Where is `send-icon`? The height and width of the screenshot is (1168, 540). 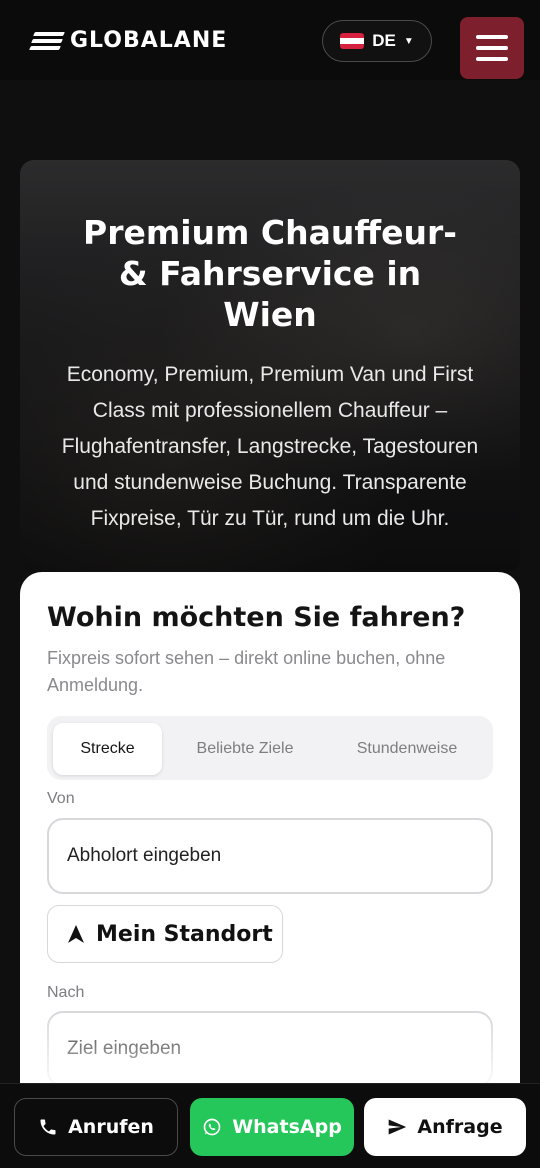
send-icon is located at coordinates (398, 1127).